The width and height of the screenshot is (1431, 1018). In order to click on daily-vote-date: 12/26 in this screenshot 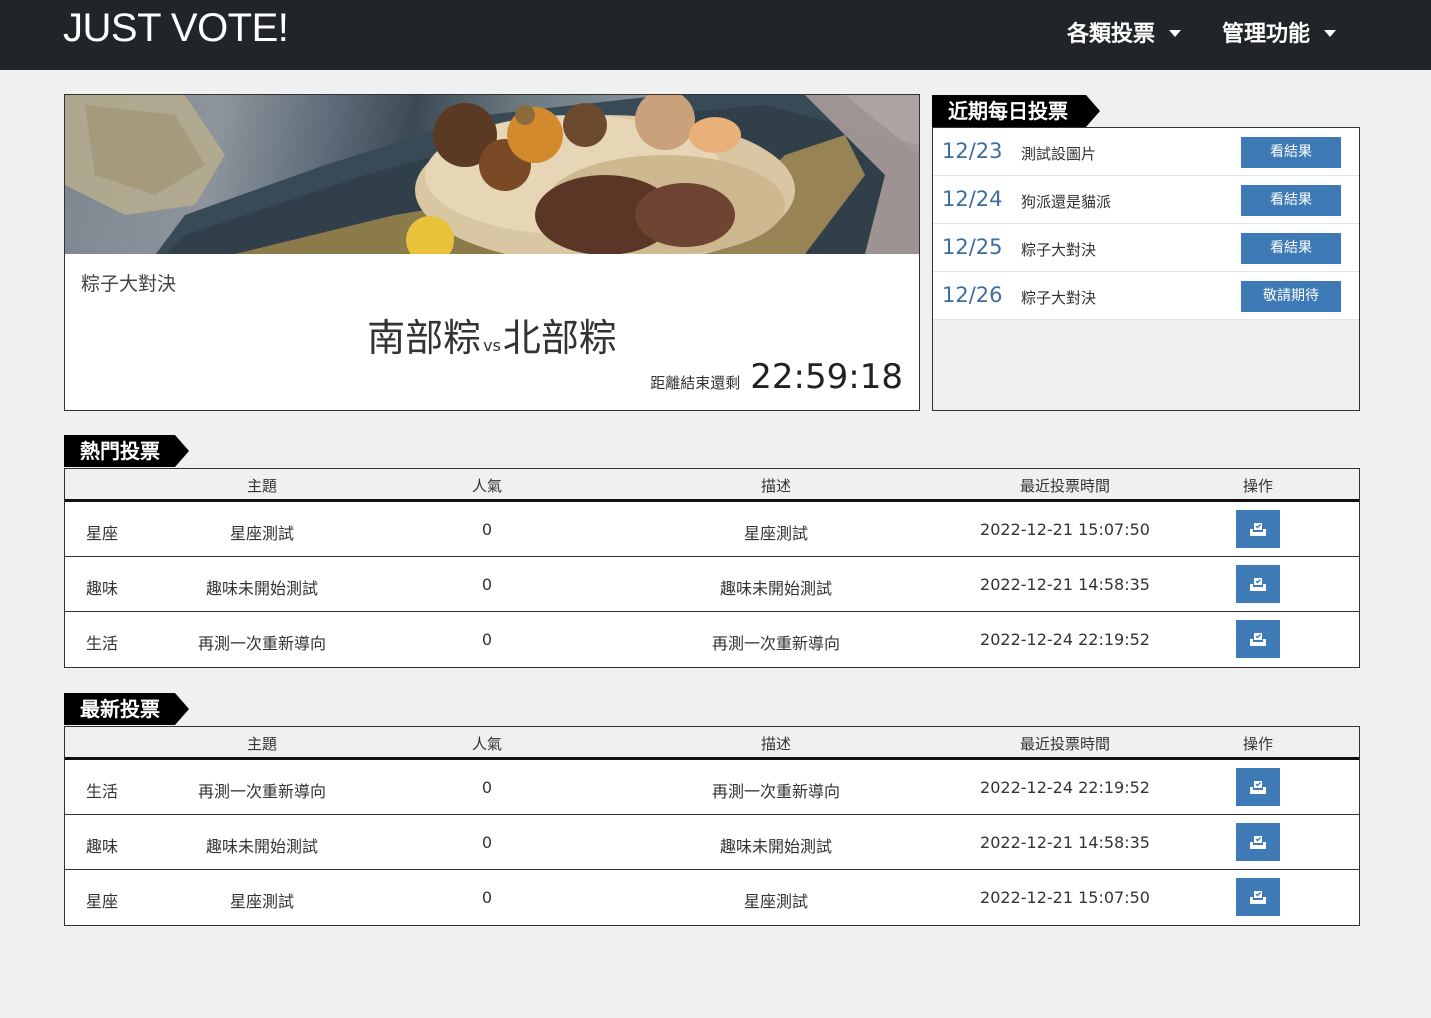, I will do `click(972, 295)`.